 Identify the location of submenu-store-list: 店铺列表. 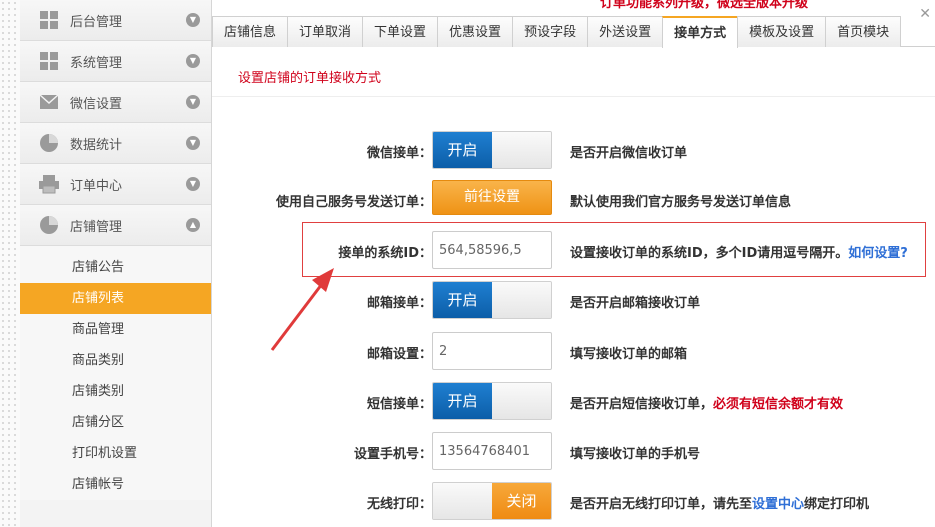
(115, 298).